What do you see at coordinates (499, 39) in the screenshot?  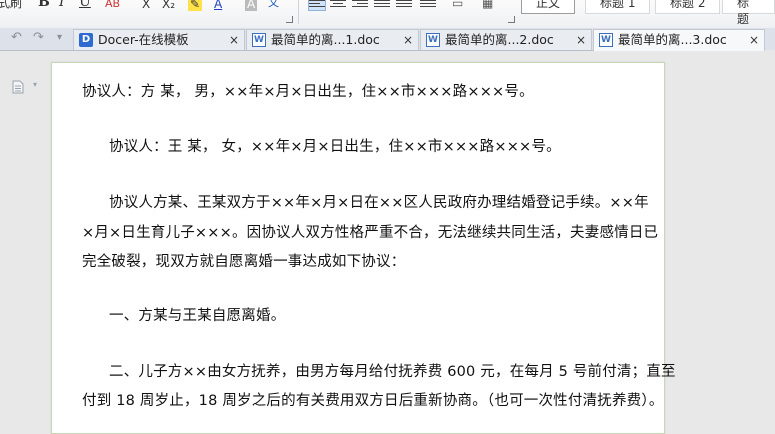 I see `tab-label: 最简单的离...2.doc` at bounding box center [499, 39].